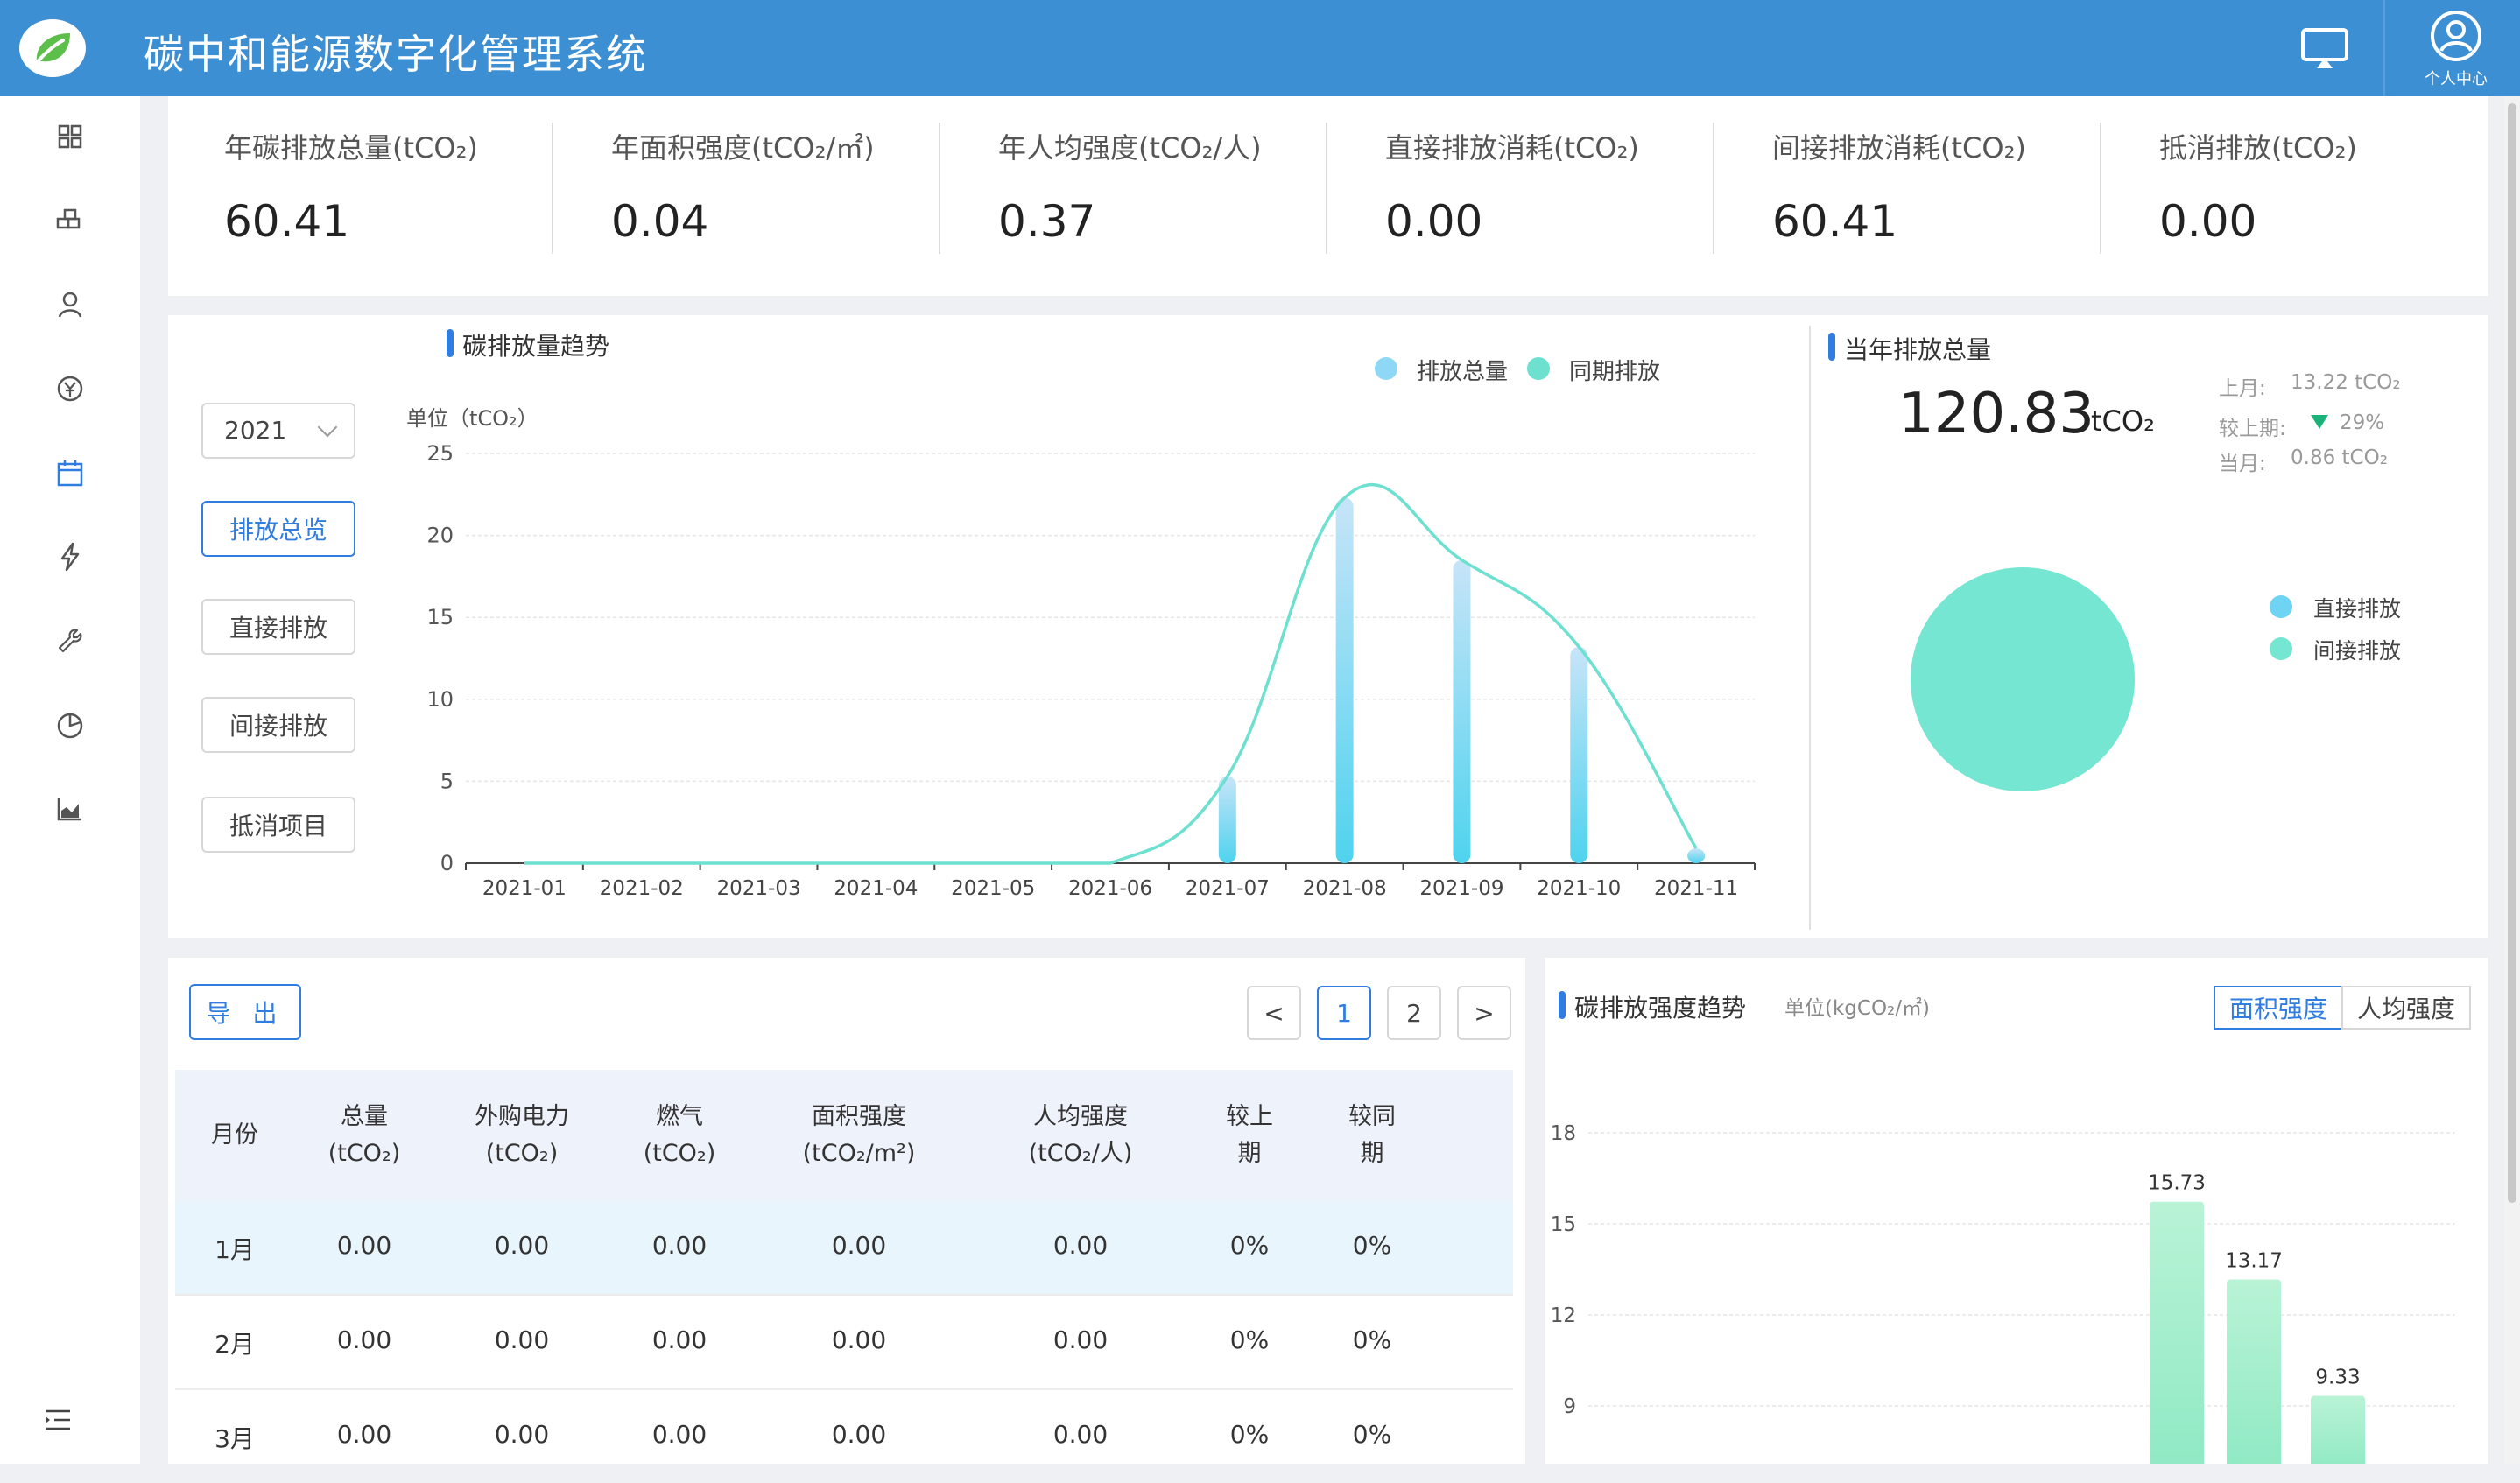 The height and width of the screenshot is (1483, 2520). I want to click on user-avatar-icon, so click(2456, 36).